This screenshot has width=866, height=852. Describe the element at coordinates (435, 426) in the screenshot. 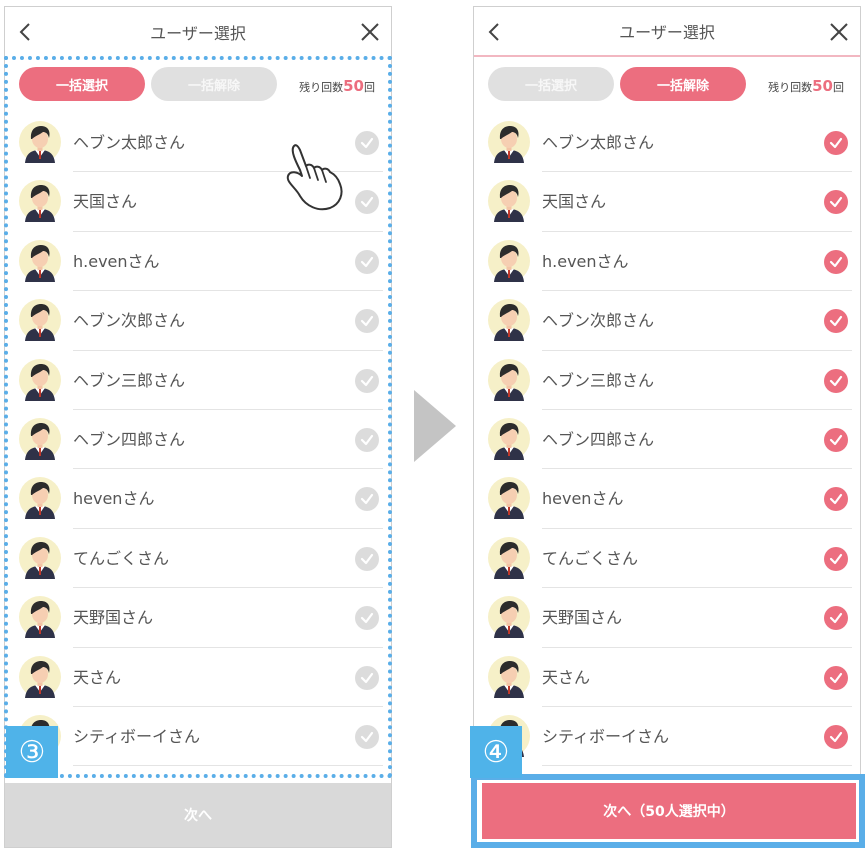

I see `triangle-arrow-icon` at that location.